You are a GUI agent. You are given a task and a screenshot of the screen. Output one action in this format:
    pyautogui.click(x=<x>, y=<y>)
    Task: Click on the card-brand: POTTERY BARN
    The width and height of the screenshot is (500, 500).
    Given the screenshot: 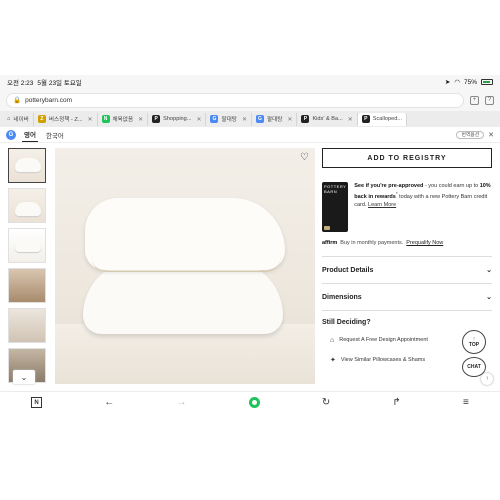 What is the action you would take?
    pyautogui.click(x=335, y=189)
    